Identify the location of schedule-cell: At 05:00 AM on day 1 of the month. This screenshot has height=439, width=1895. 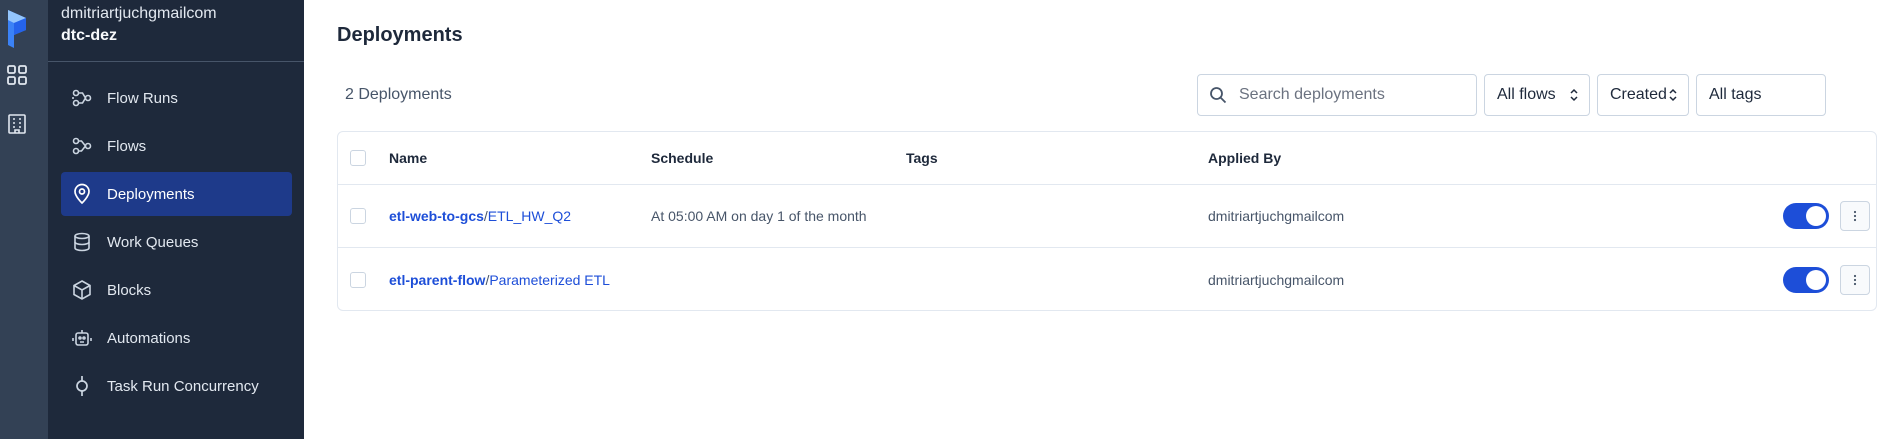
(759, 216).